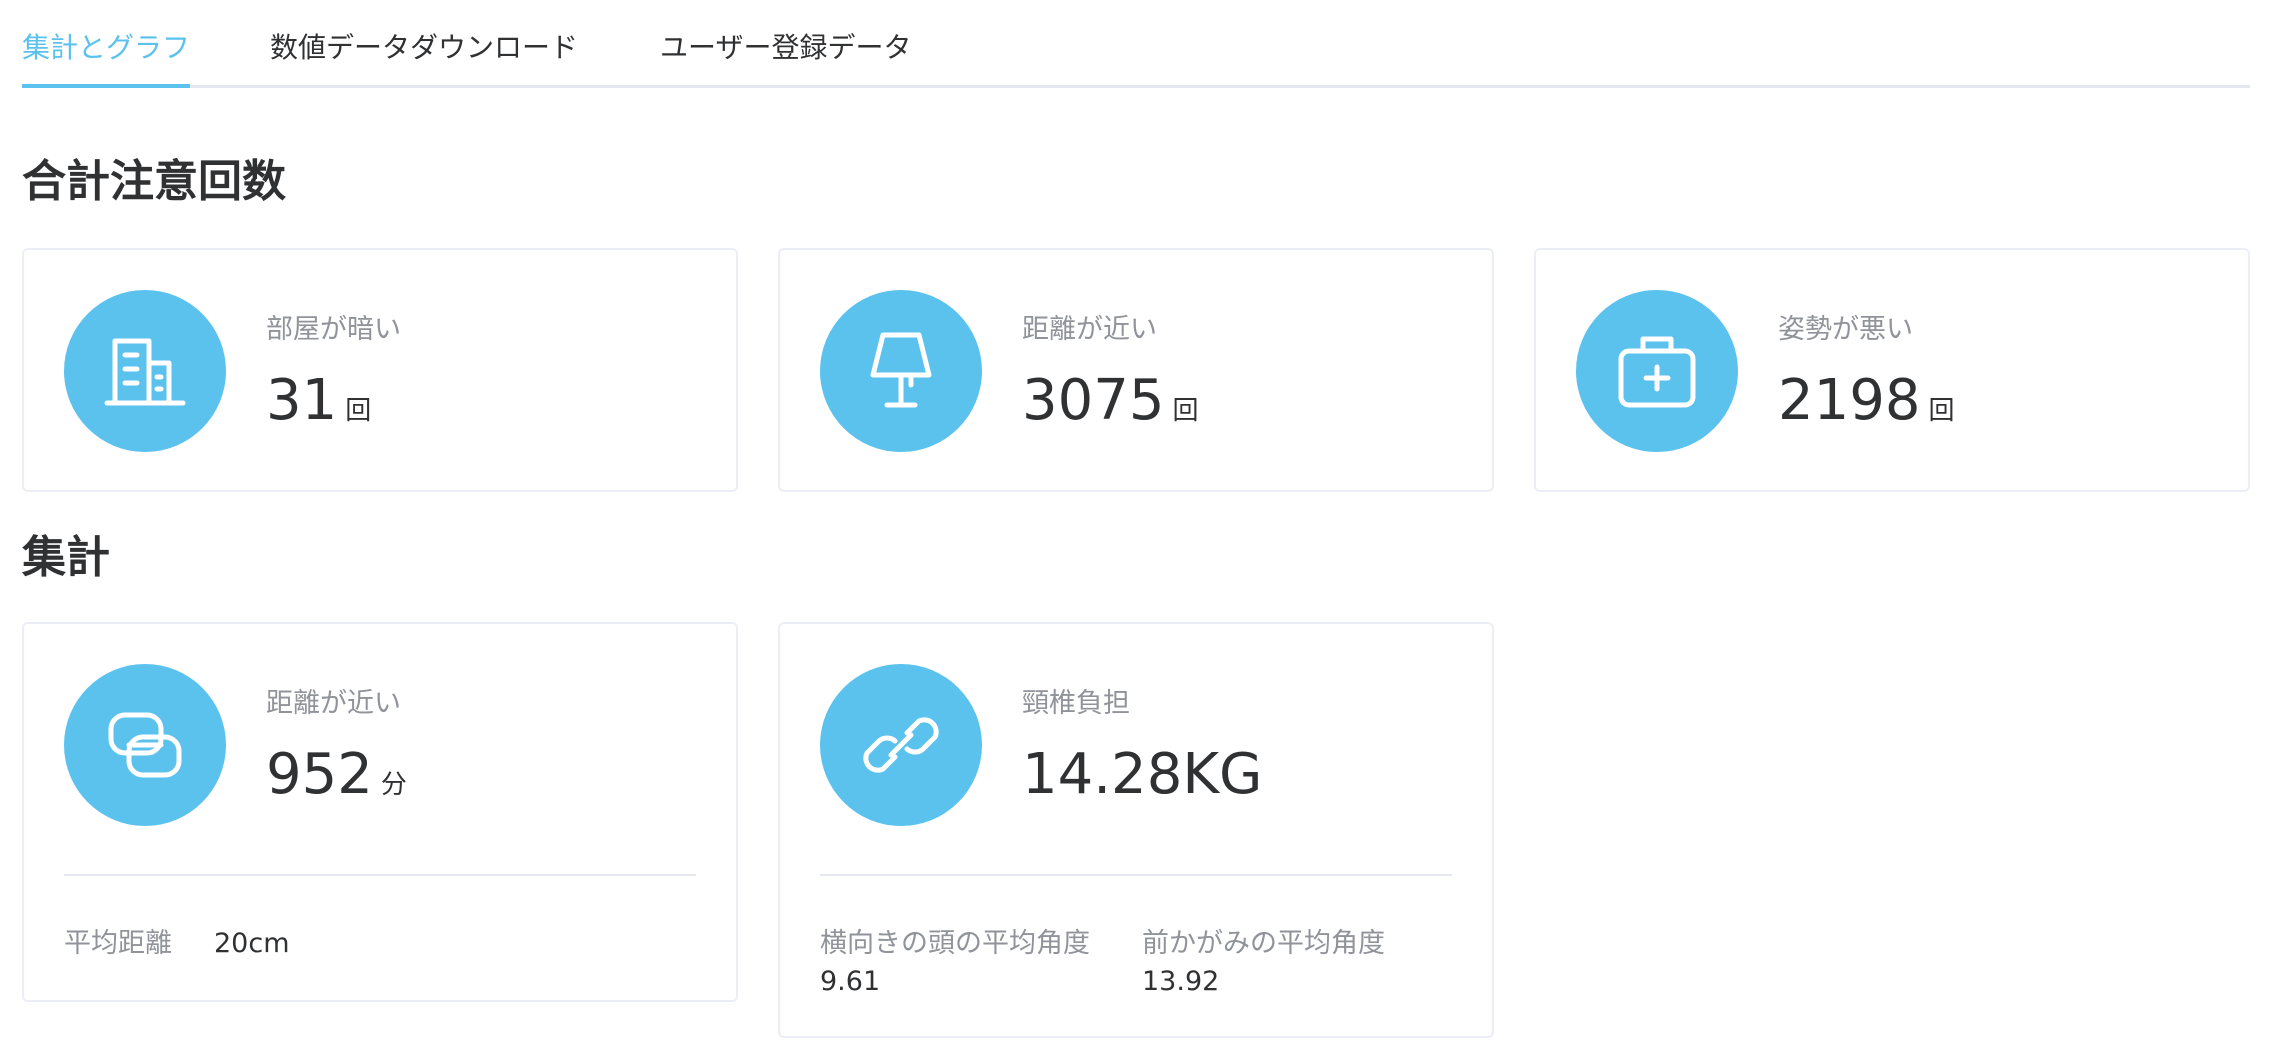  I want to click on card-value: 14.28KG, so click(1142, 781).